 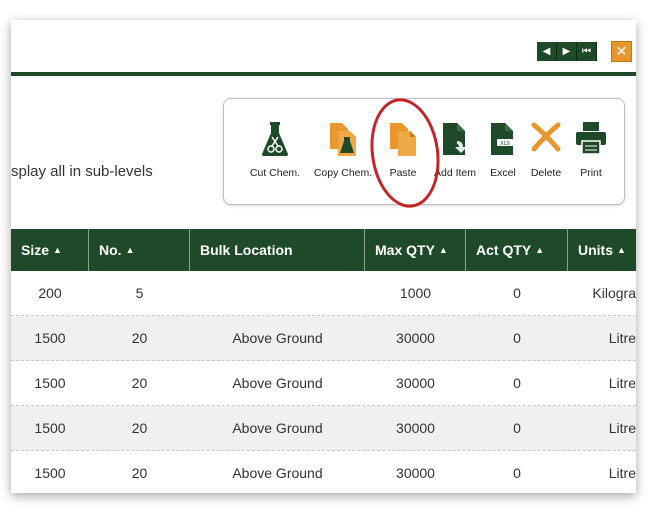 What do you see at coordinates (139, 293) in the screenshot?
I see `cell-no: 5` at bounding box center [139, 293].